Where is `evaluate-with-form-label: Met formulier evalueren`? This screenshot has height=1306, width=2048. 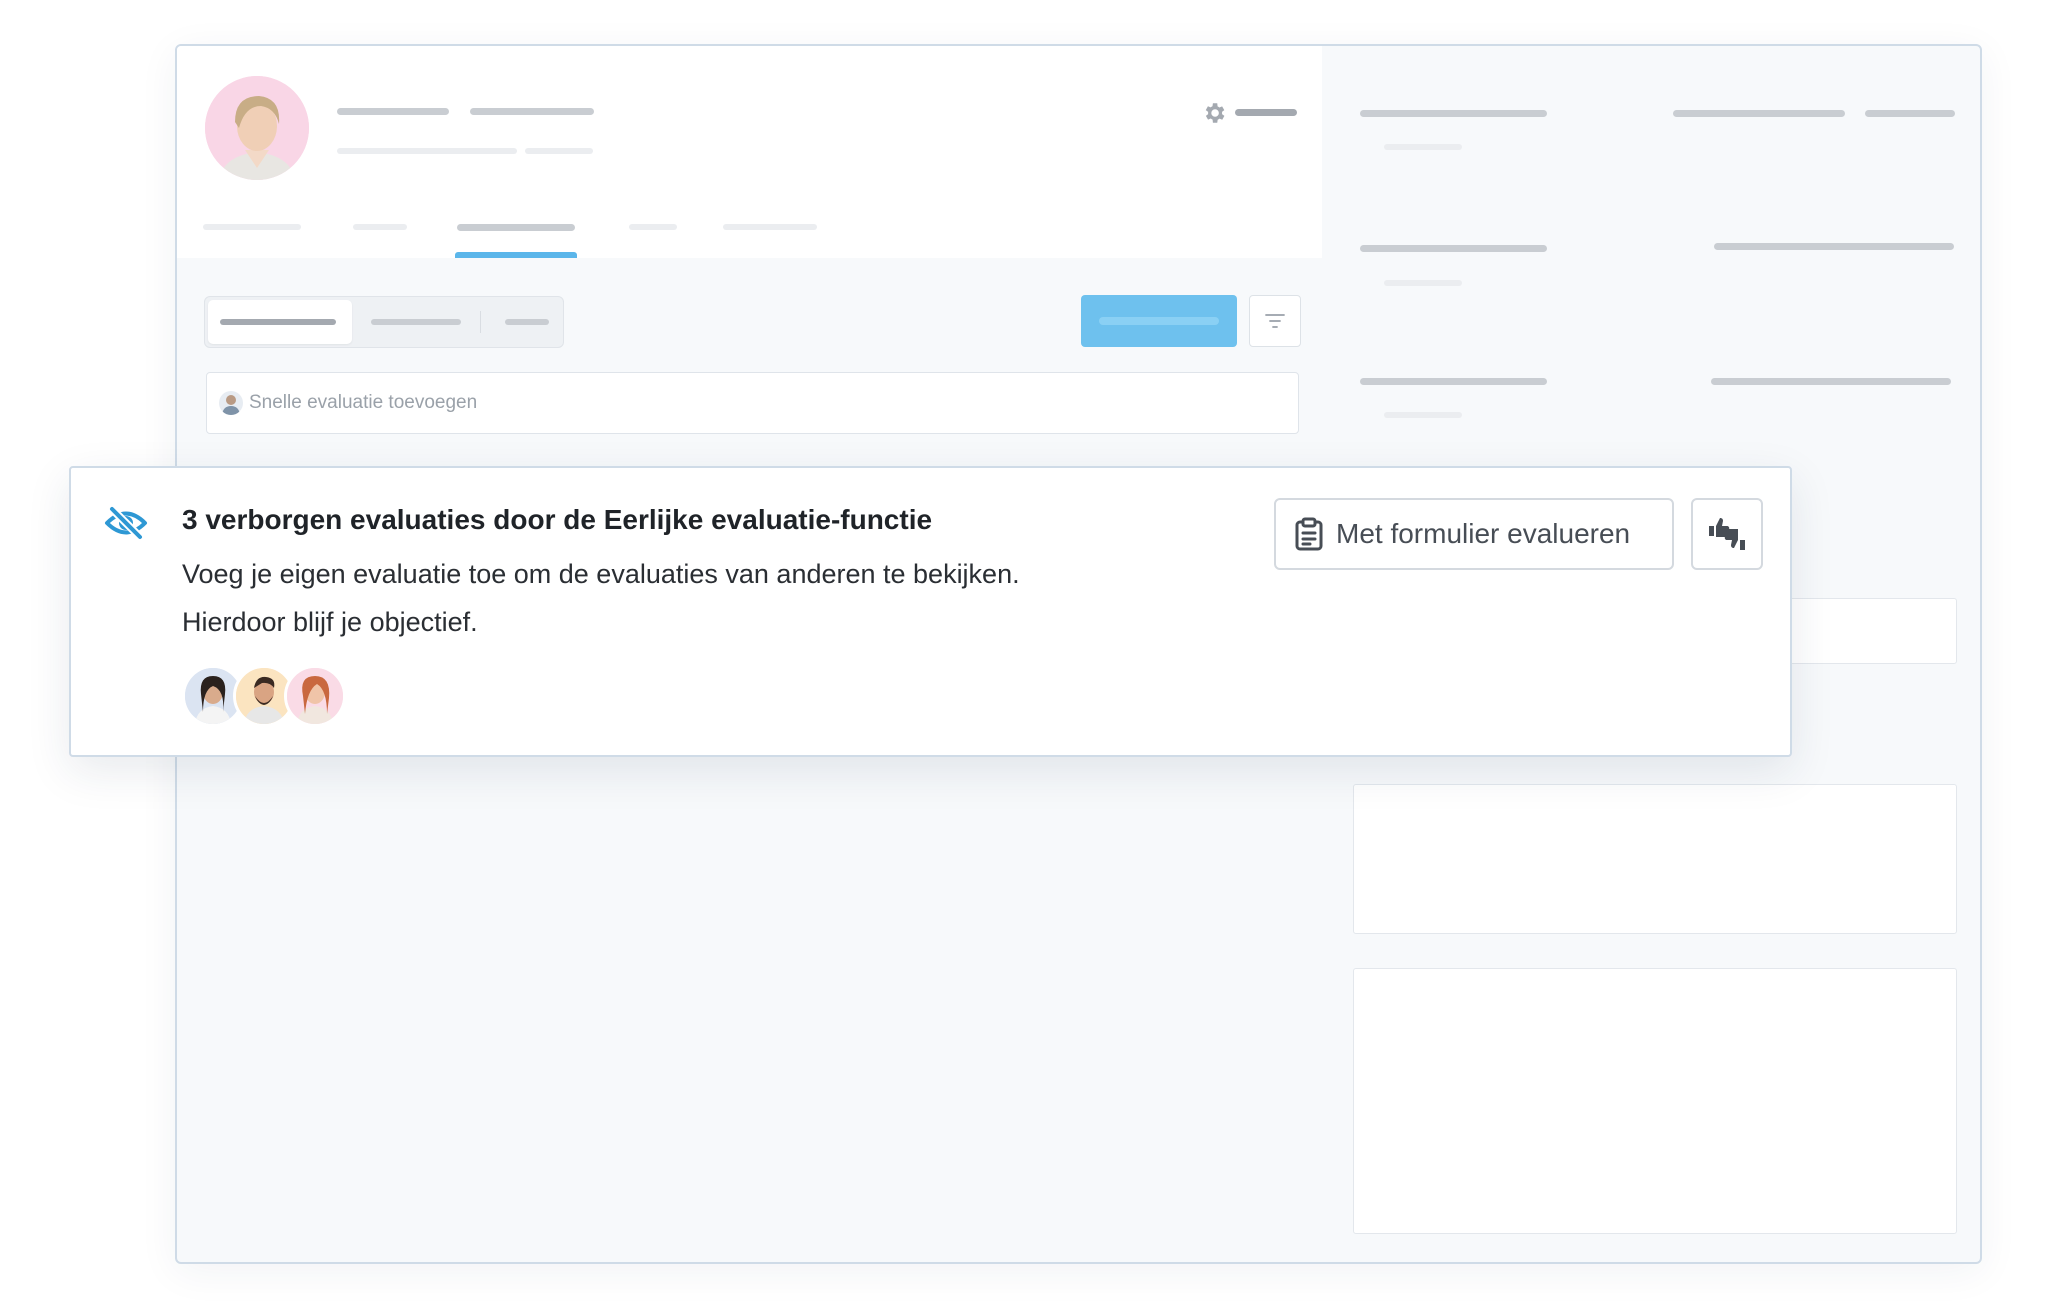 evaluate-with-form-label: Met formulier evalueren is located at coordinates (1483, 533).